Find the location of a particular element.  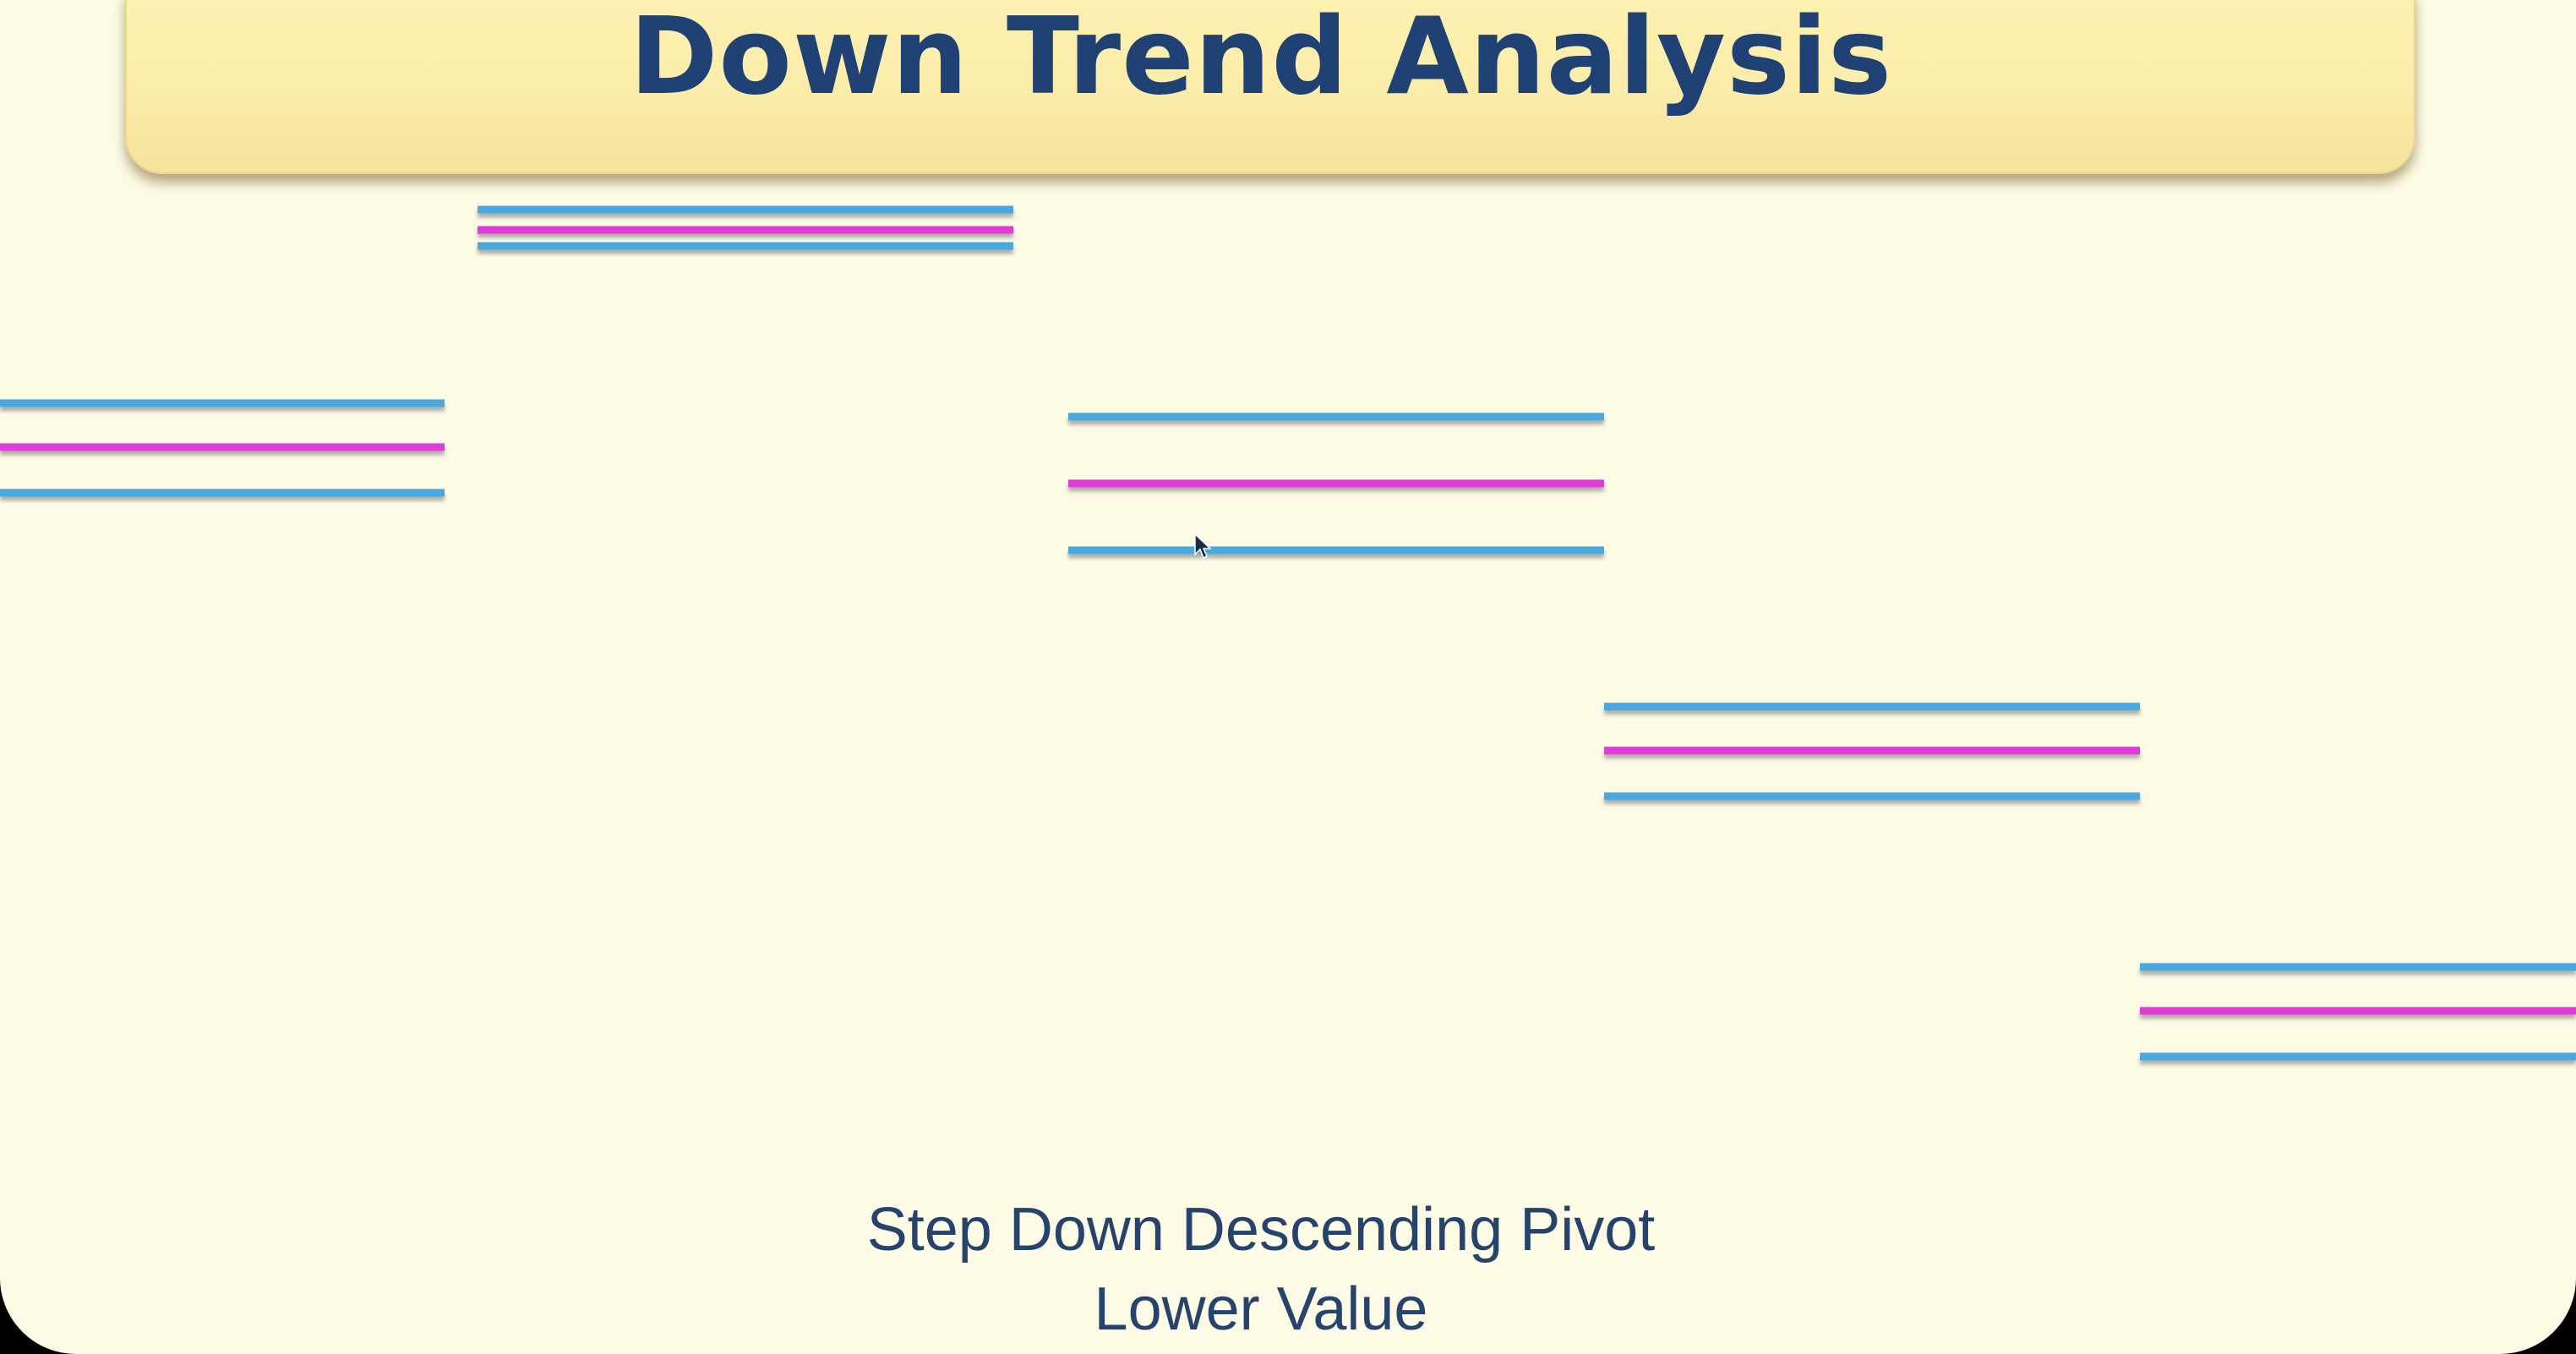

caption-line-2: Lower Value is located at coordinates (1261, 1309).